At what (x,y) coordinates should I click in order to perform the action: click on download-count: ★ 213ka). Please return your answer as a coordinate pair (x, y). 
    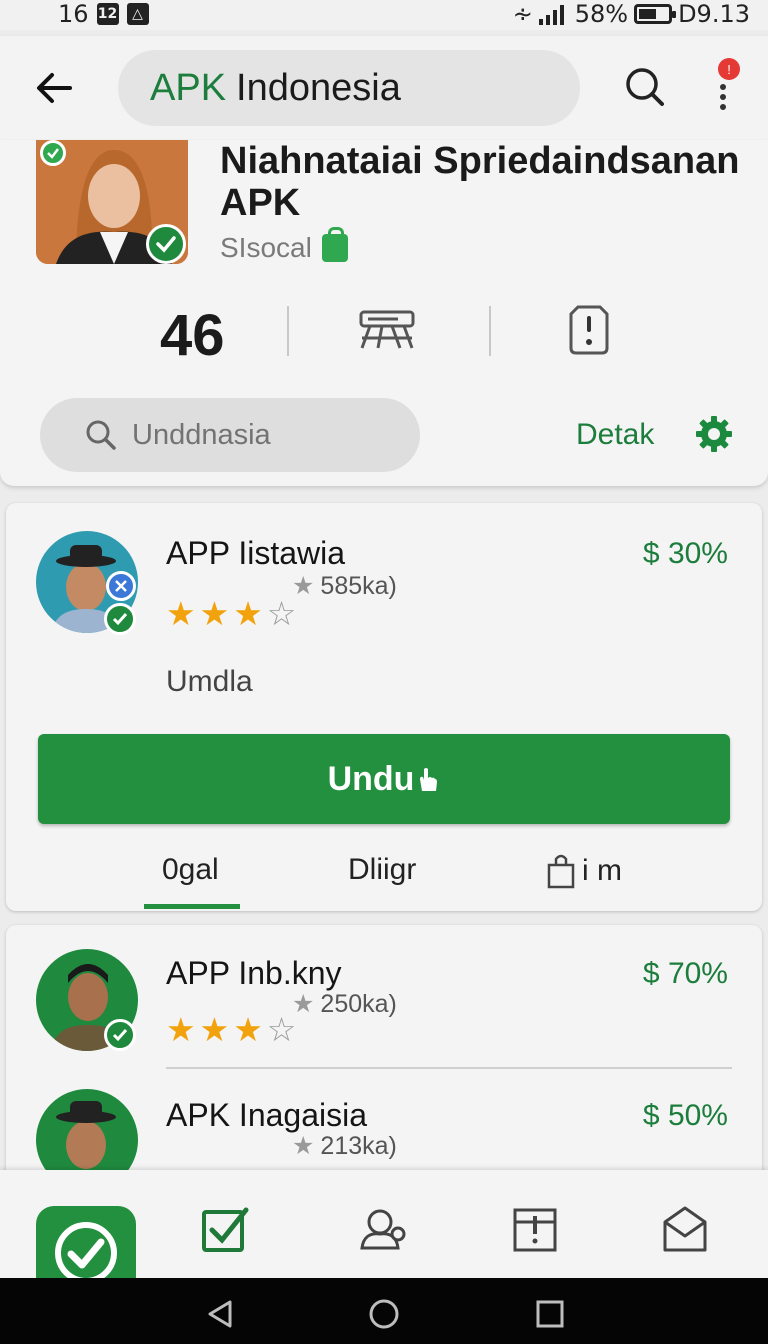
    Looking at the image, I should click on (344, 1146).